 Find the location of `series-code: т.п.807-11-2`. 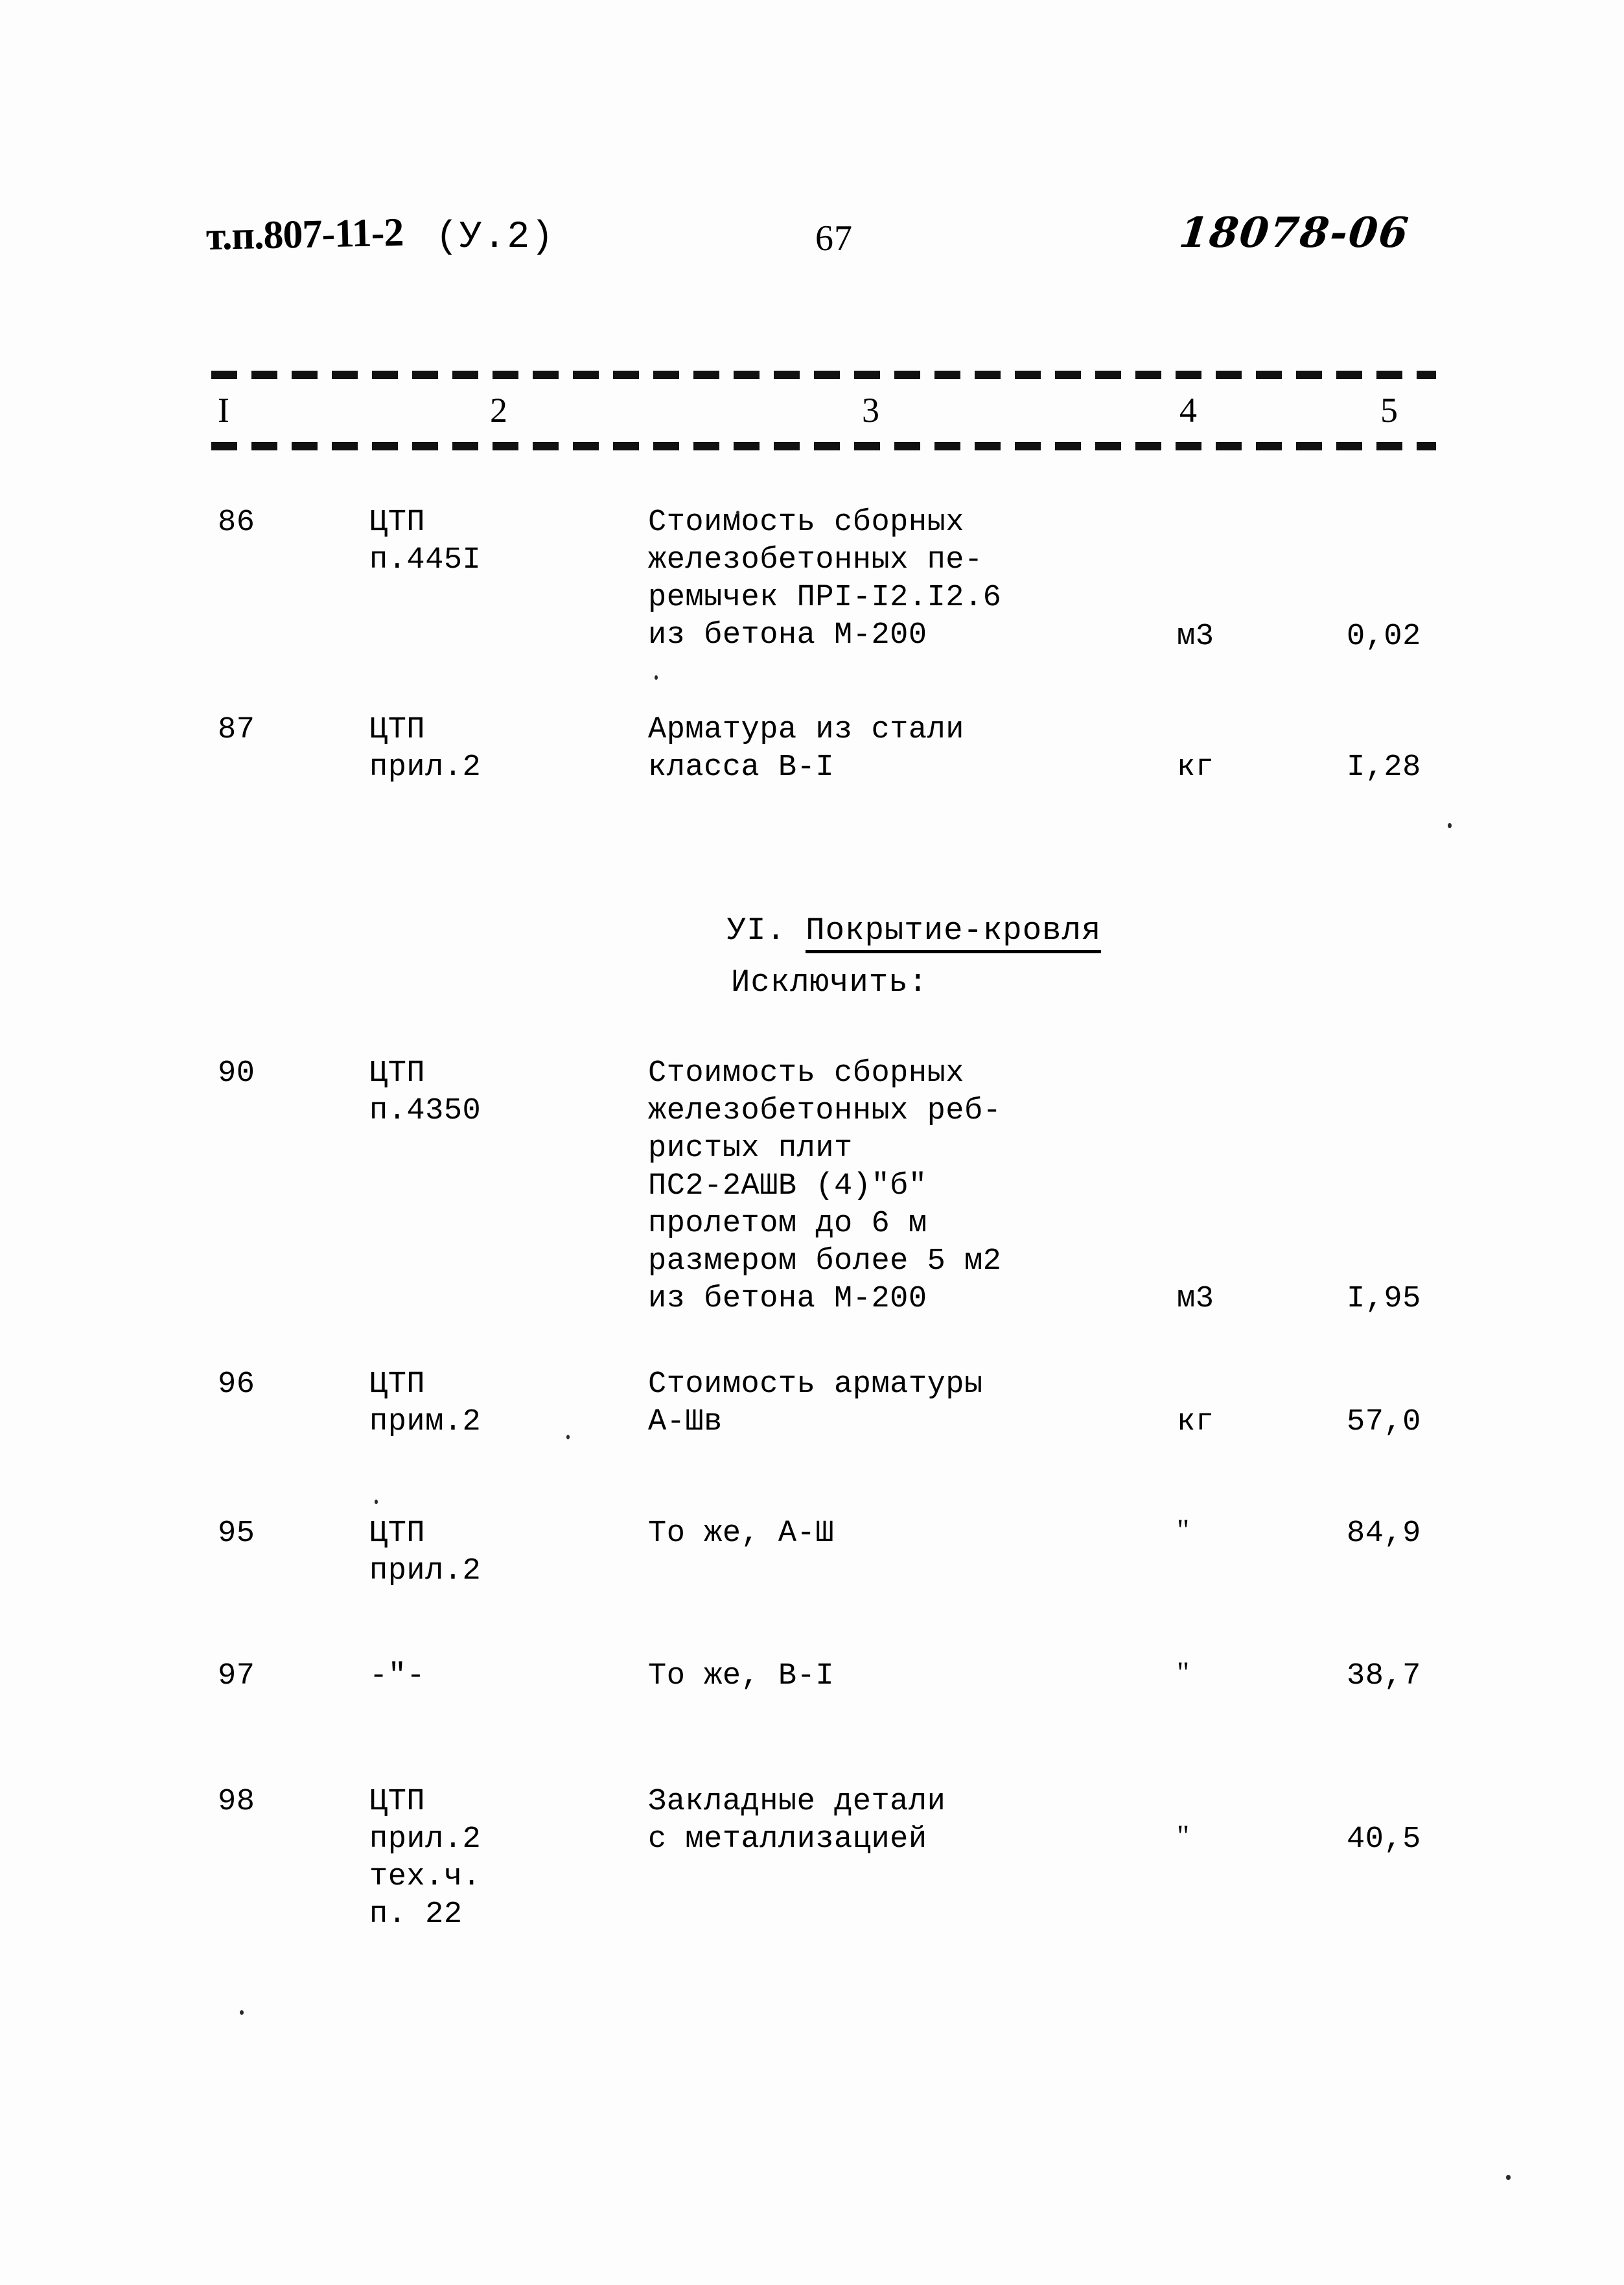

series-code: т.п.807-11-2 is located at coordinates (304, 234).